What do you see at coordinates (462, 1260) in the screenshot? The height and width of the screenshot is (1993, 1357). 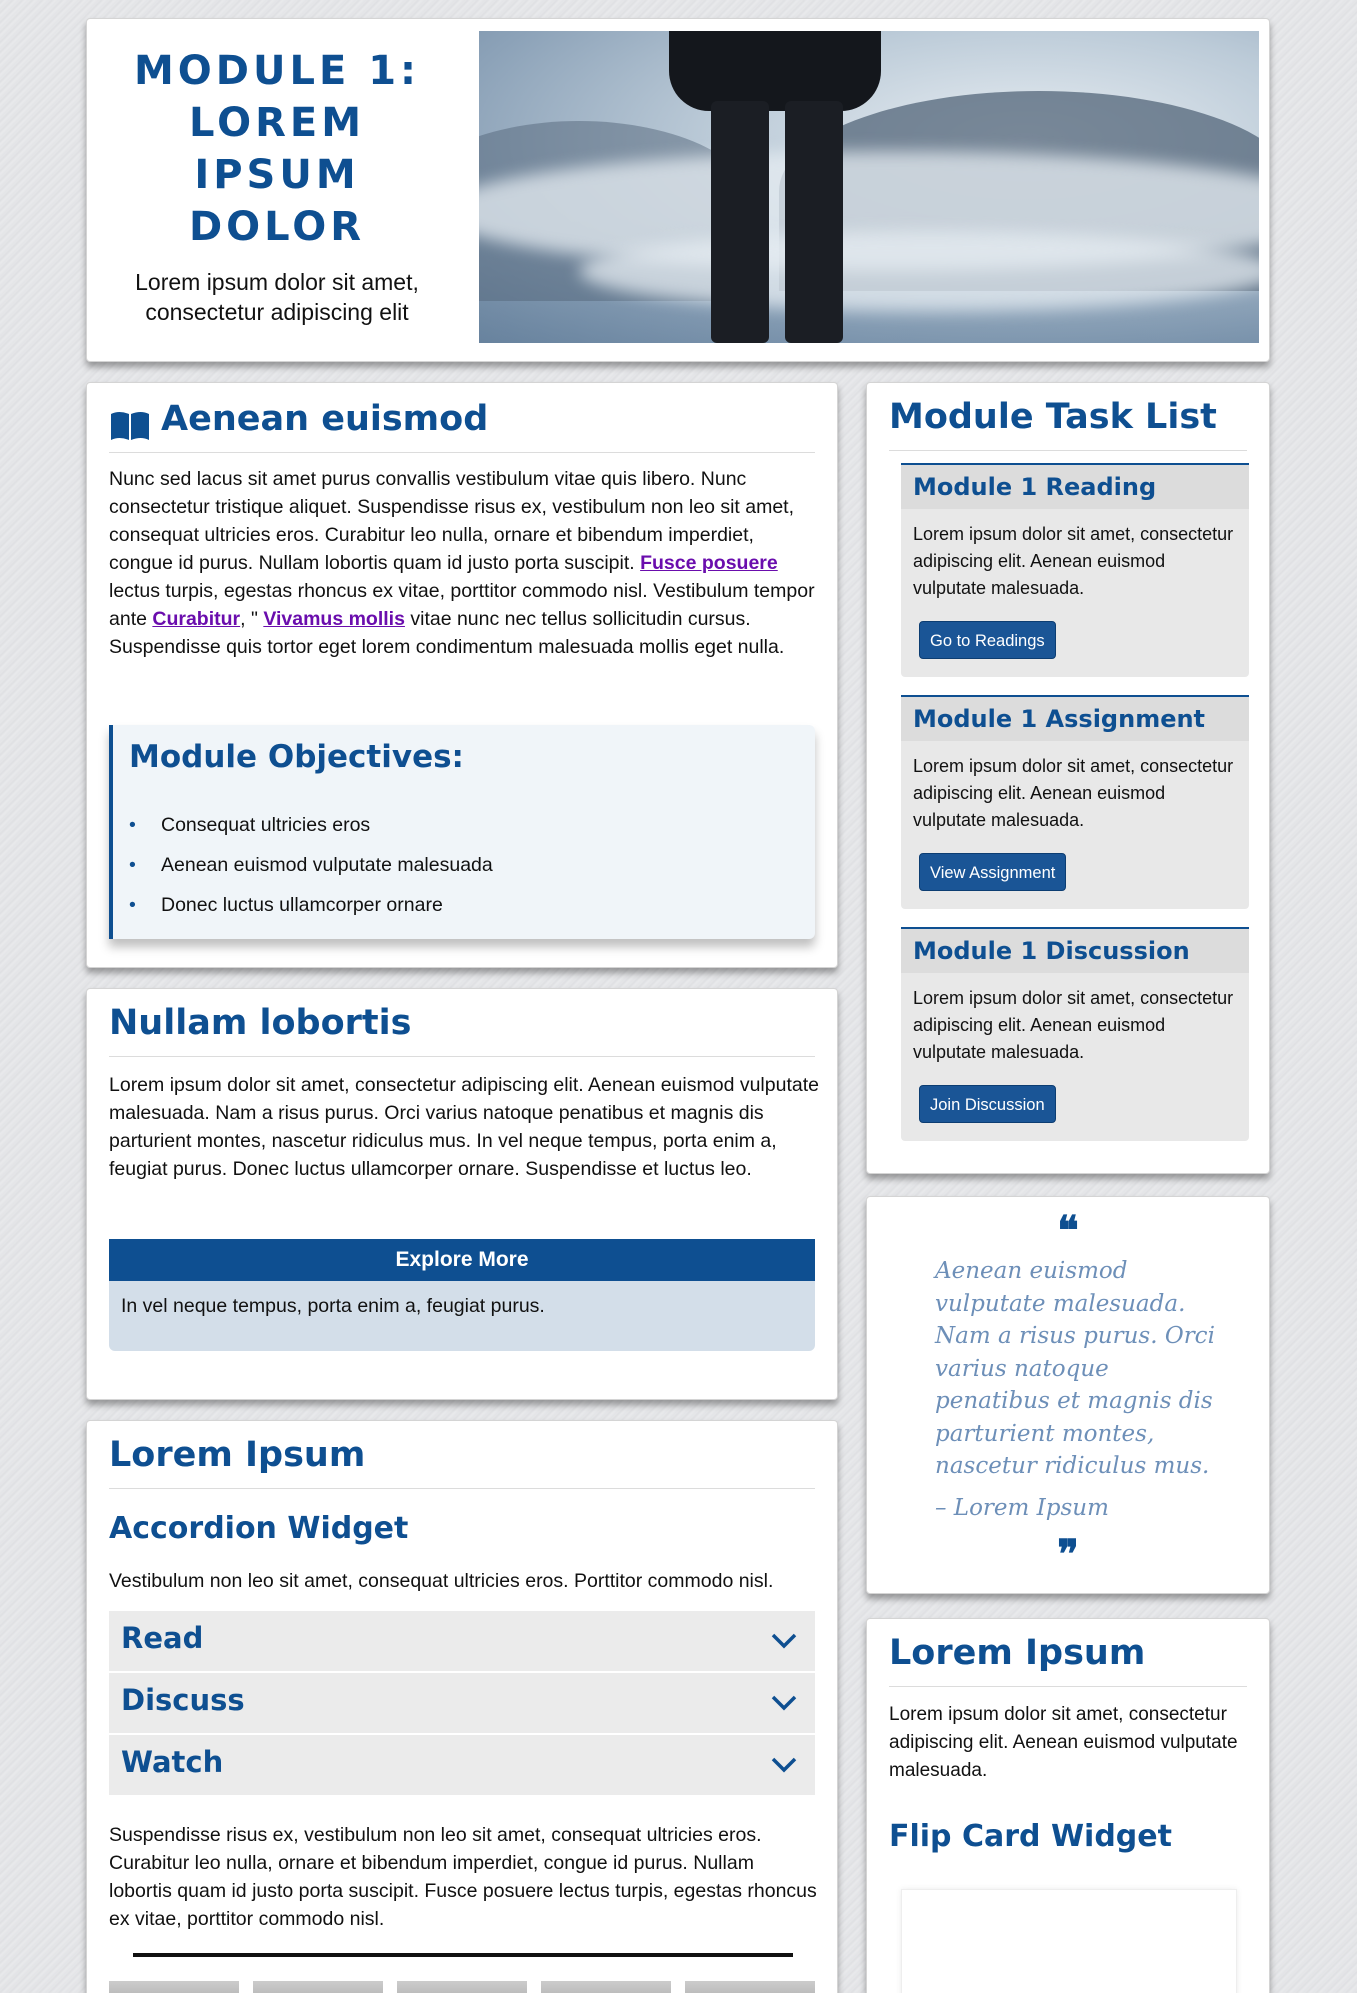 I see `explore-more-title: Explore More` at bounding box center [462, 1260].